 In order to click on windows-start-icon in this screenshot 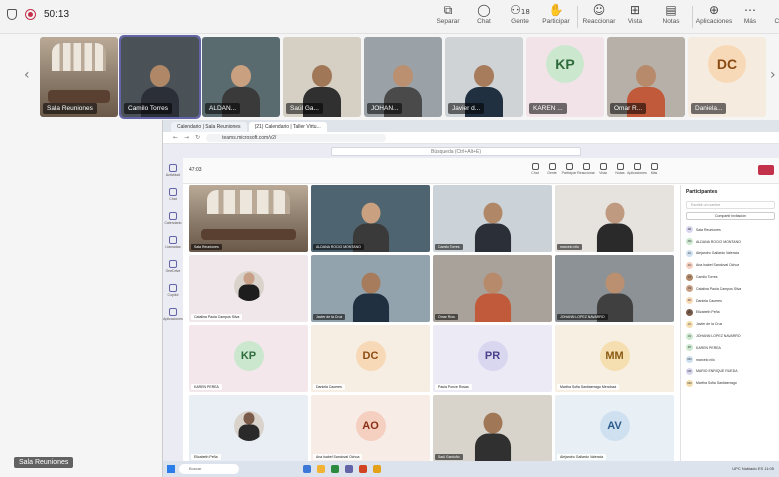, I will do `click(171, 469)`.